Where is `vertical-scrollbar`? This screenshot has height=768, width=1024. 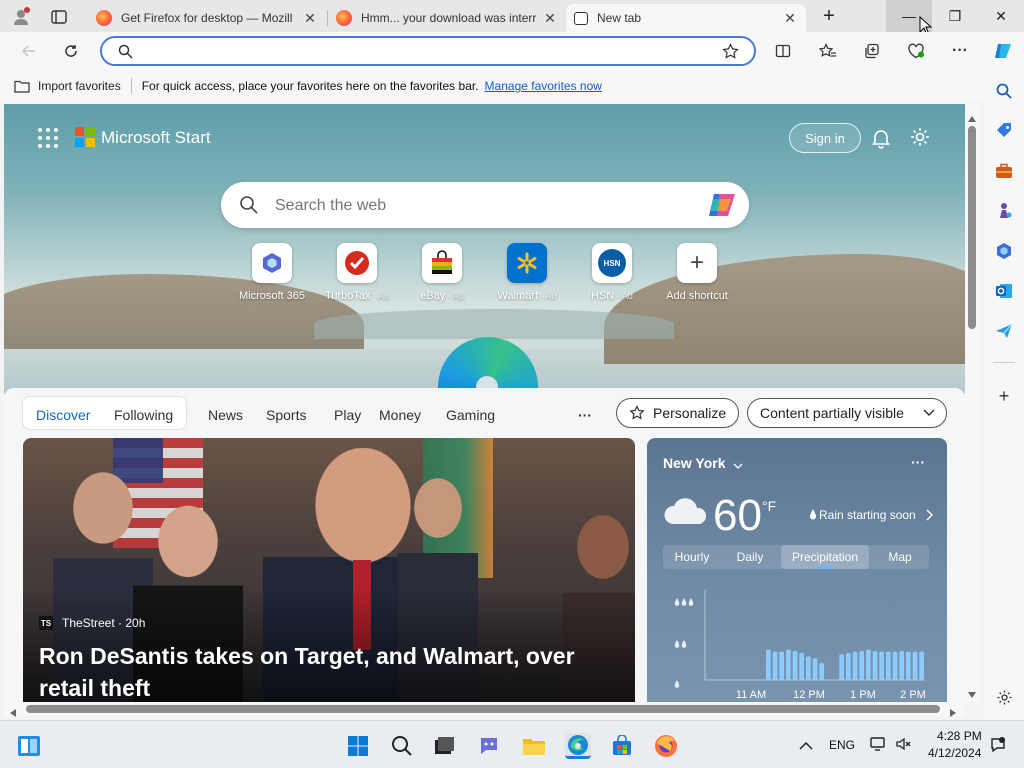 vertical-scrollbar is located at coordinates (972, 403).